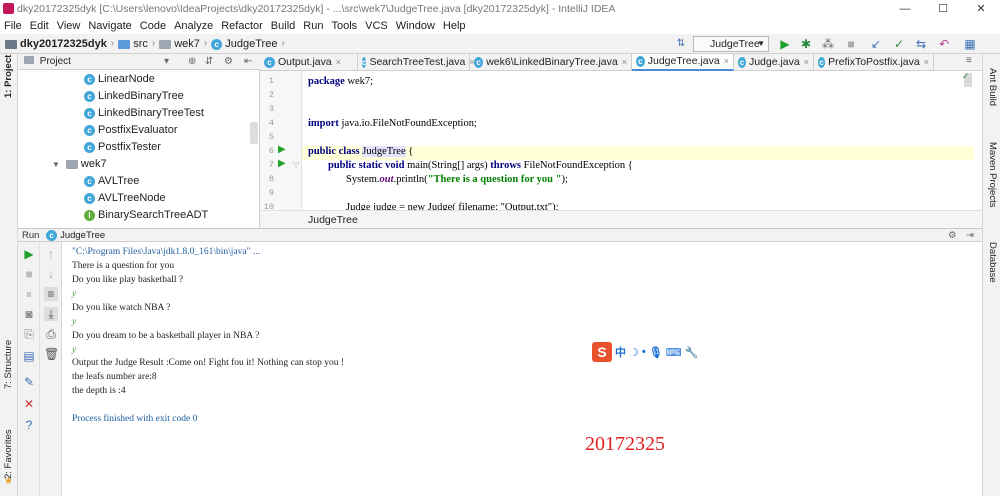 This screenshot has width=1000, height=496. Describe the element at coordinates (313, 26) in the screenshot. I see `menu-run: Run` at that location.